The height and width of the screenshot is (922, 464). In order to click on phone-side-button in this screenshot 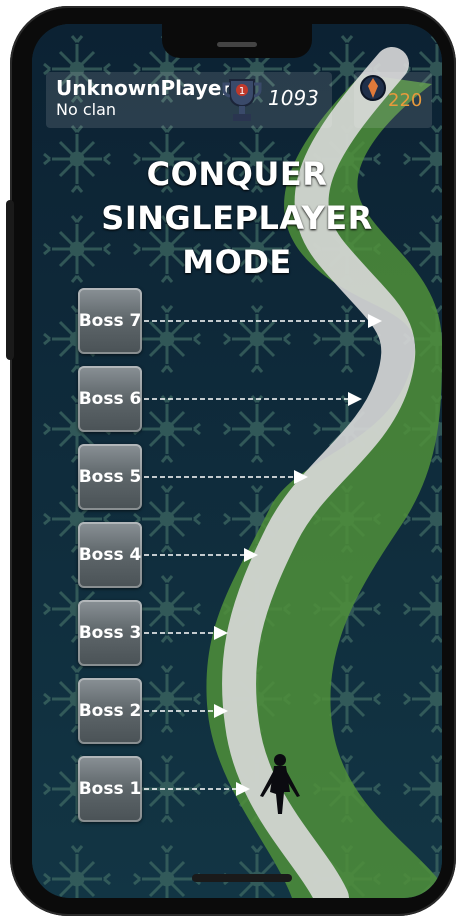, I will do `click(10, 280)`.